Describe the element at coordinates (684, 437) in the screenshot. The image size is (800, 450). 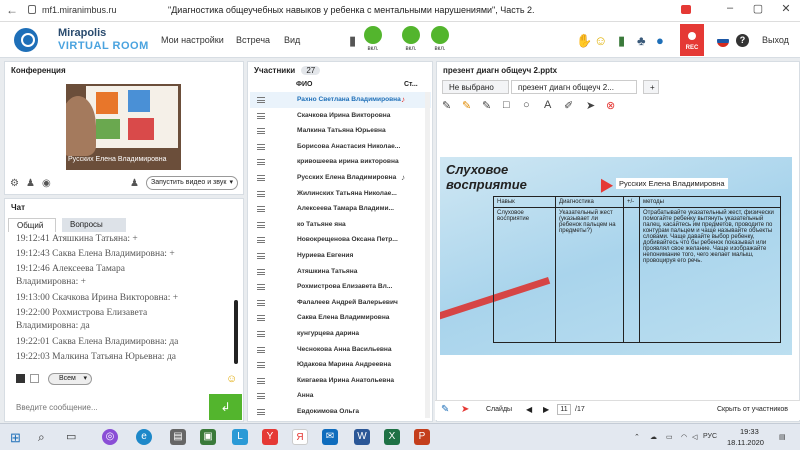
I see `wifi-icon: ◠` at that location.